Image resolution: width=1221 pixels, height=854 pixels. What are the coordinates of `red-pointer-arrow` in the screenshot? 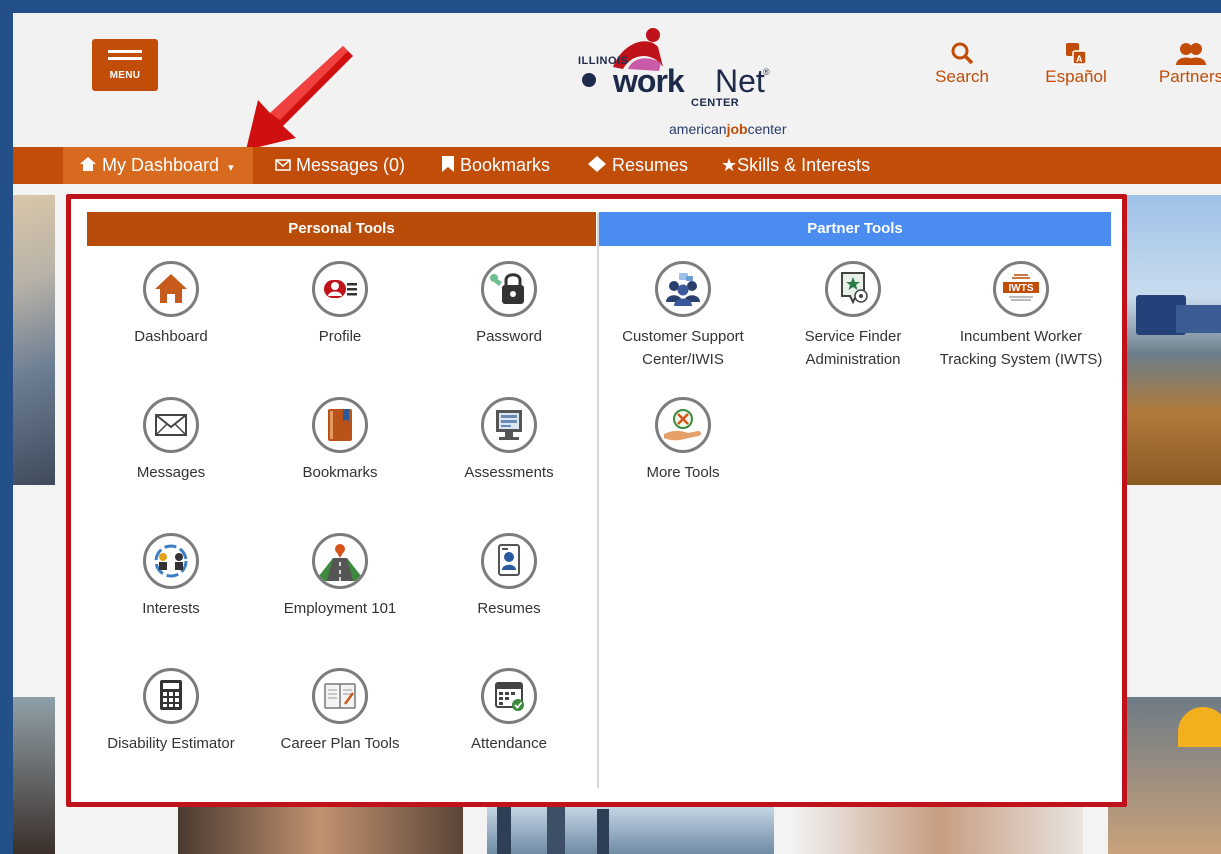 It's located at (299, 98).